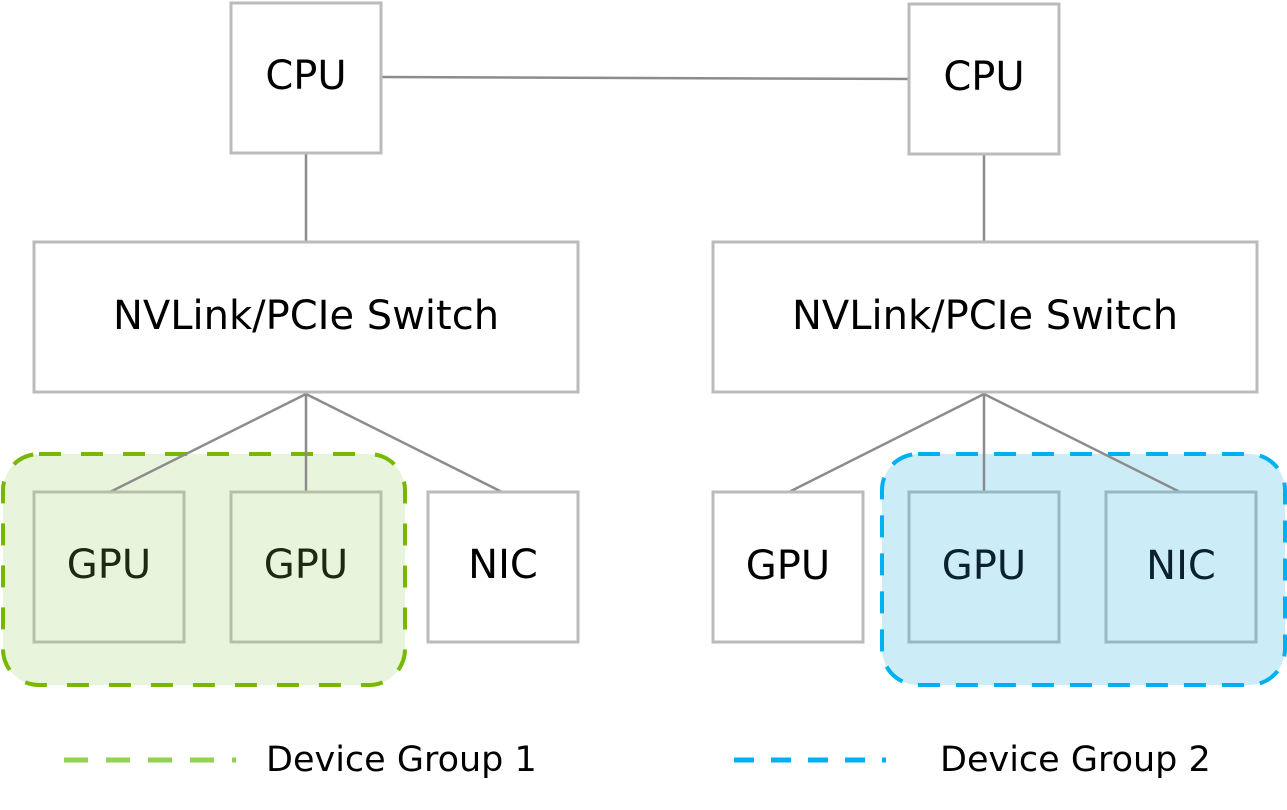 The image size is (1287, 810). I want to click on legend: Device Group 1 Device Group 2, so click(637, 760).